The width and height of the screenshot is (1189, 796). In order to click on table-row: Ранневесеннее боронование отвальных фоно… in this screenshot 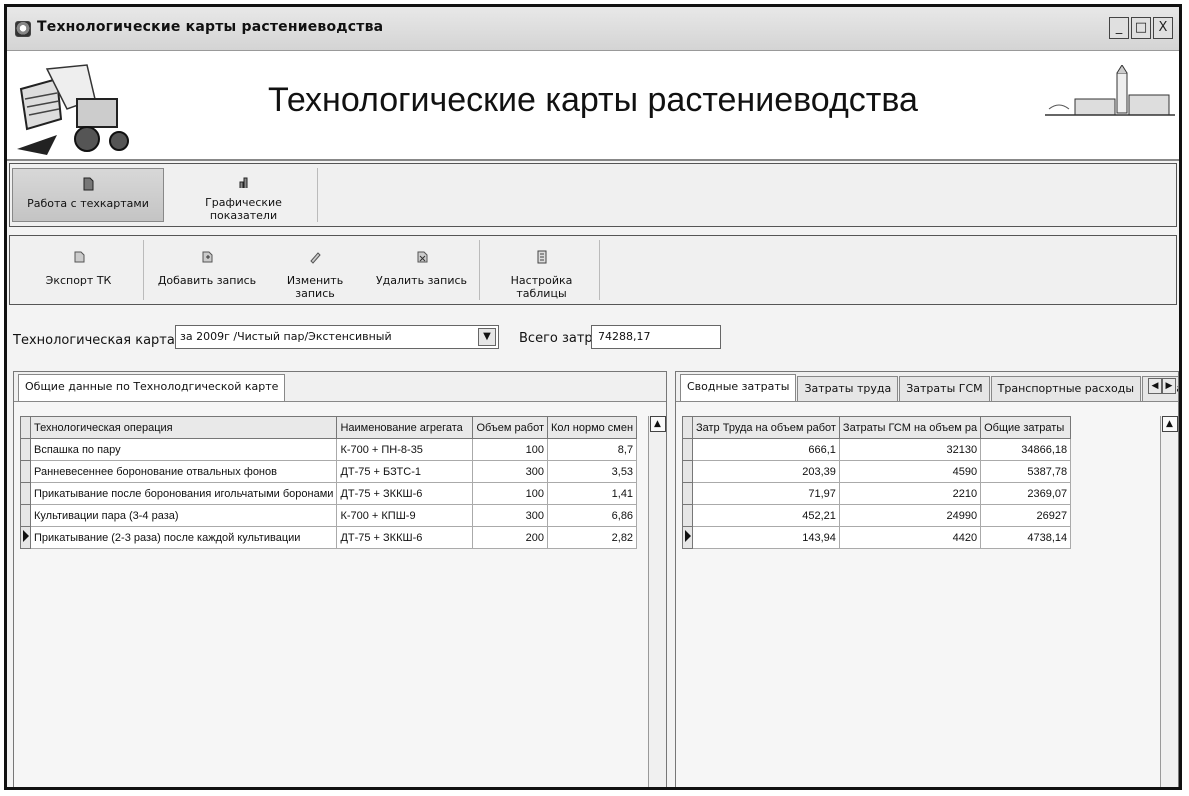, I will do `click(329, 471)`.